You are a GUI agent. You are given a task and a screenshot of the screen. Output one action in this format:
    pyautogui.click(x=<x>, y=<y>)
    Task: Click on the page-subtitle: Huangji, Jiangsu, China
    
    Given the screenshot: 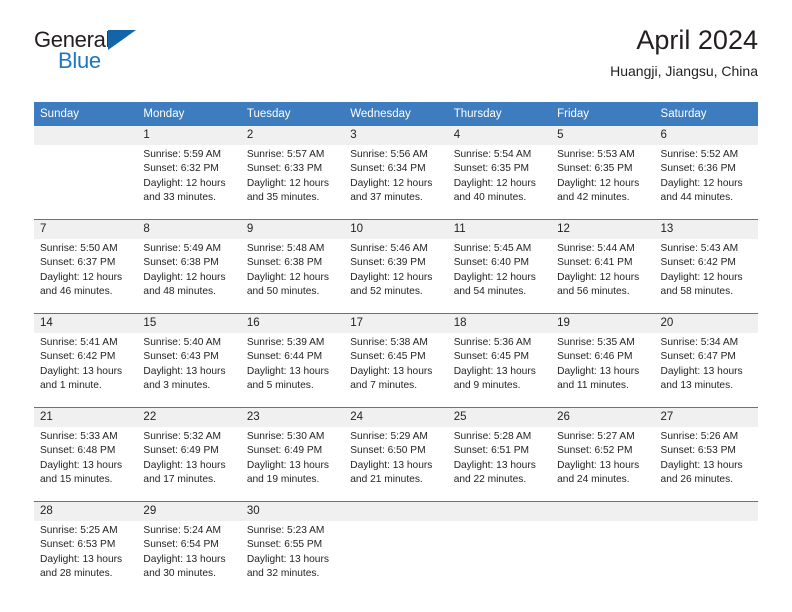 What is the action you would take?
    pyautogui.click(x=684, y=71)
    